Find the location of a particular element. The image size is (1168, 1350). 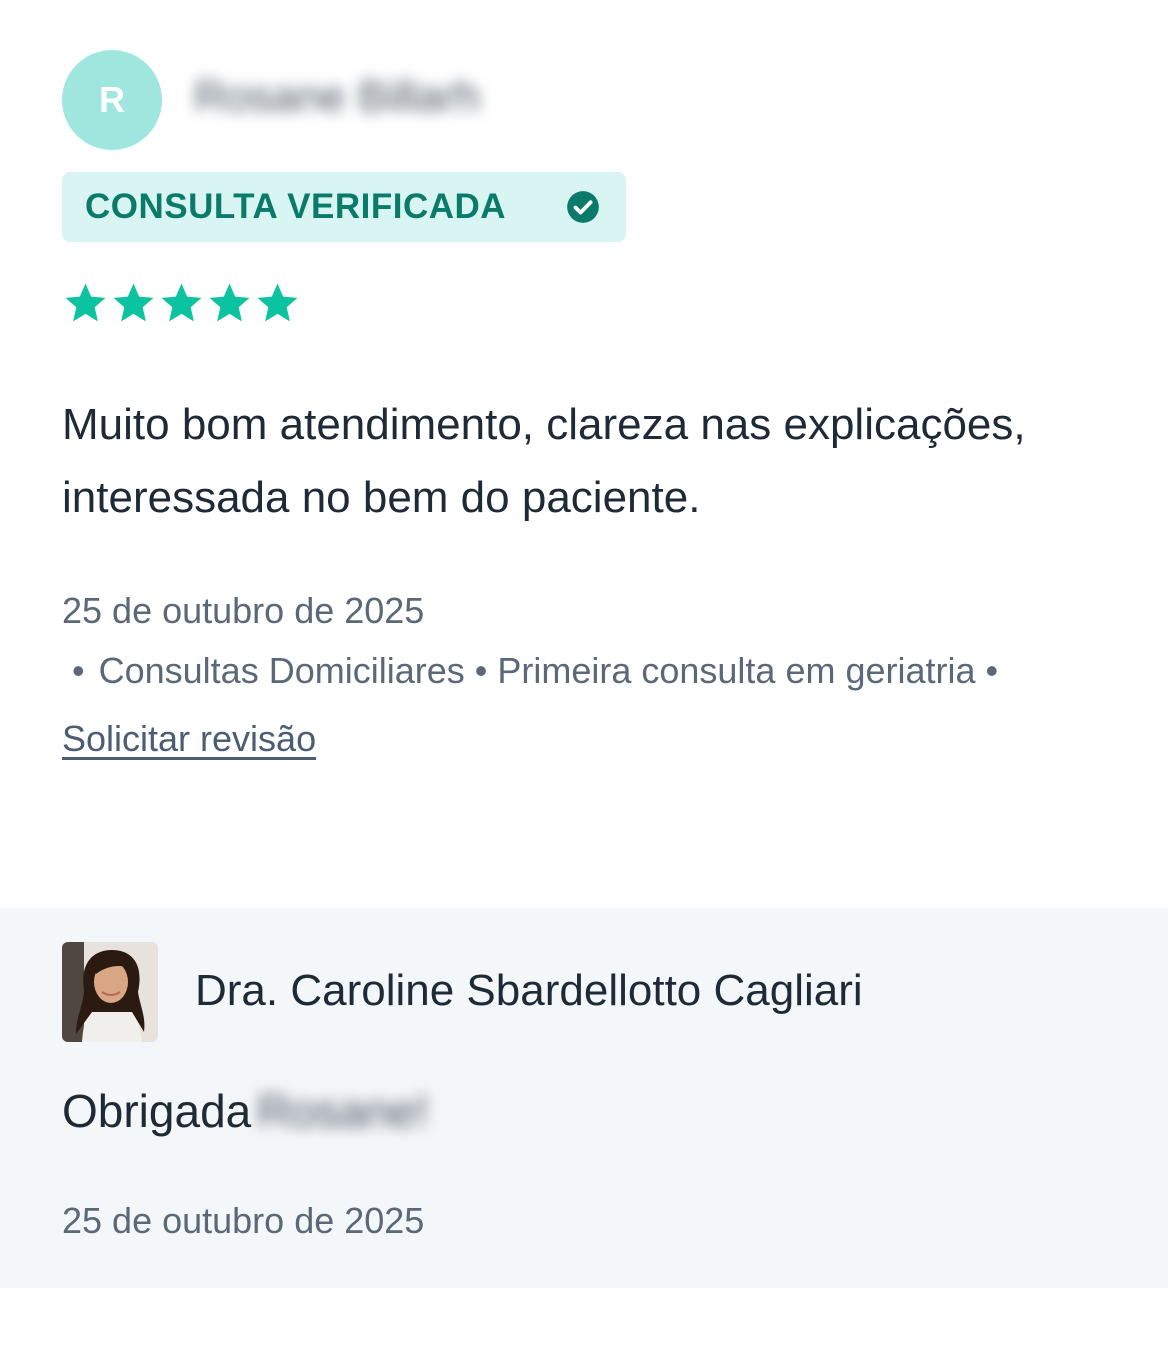

doctor-photo-image is located at coordinates (110, 992).